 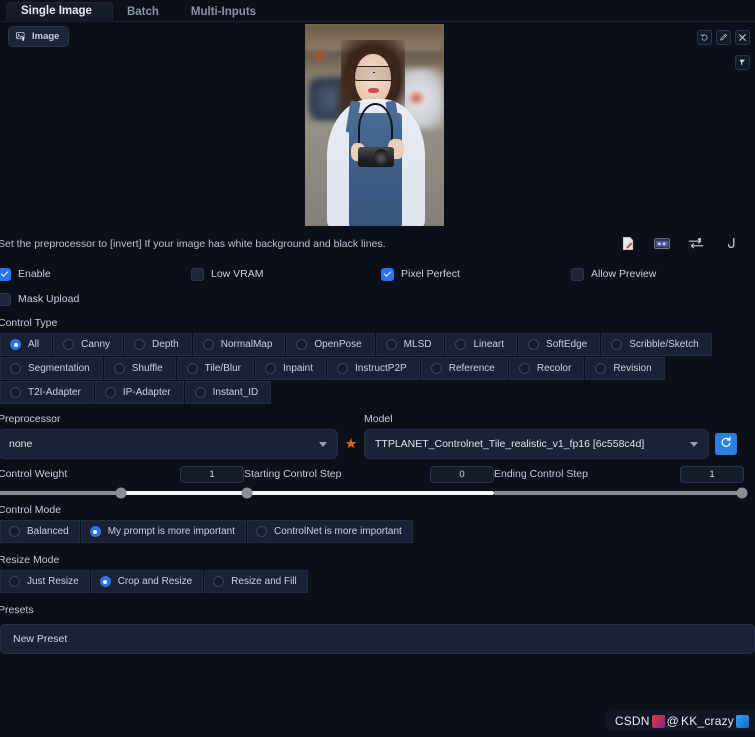 I want to click on slider-starting-control-step-knob, so click(x=246, y=493).